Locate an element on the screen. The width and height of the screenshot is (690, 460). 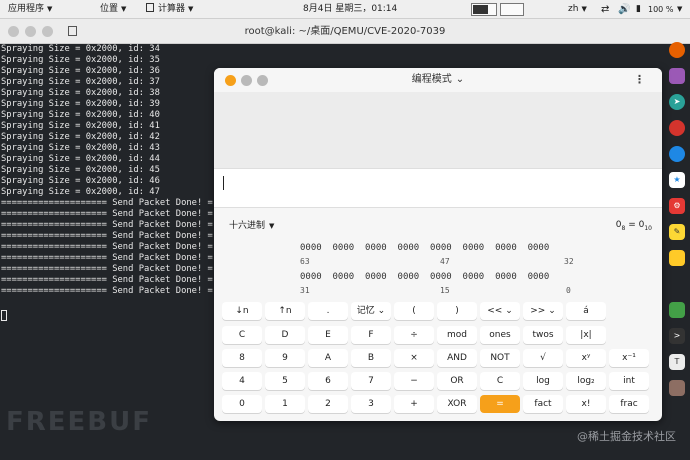
hex-f-button: F is located at coordinates (371, 335).